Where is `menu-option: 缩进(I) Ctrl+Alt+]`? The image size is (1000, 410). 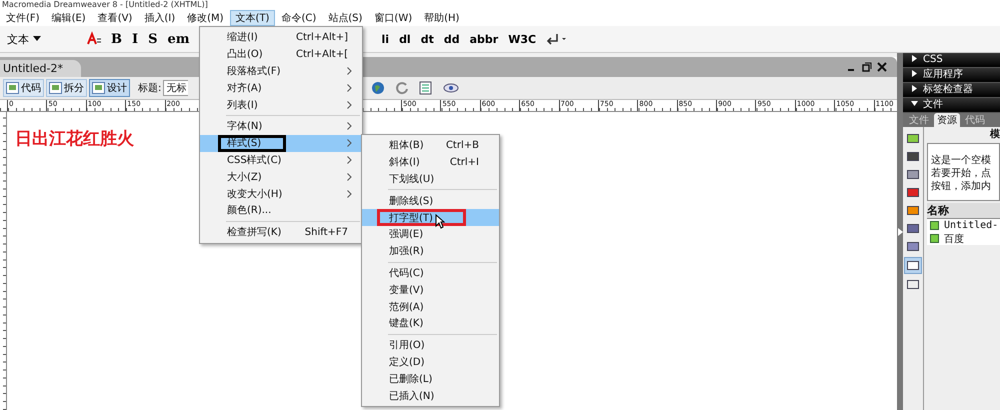 menu-option: 缩进(I) Ctrl+Alt+] is located at coordinates (281, 37).